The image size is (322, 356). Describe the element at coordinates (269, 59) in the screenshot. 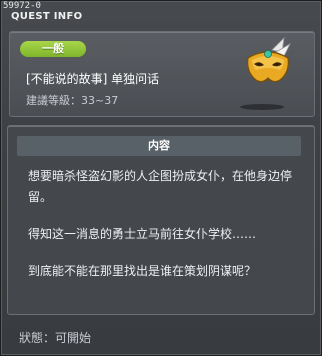

I see `masquerade-mask-icon` at that location.